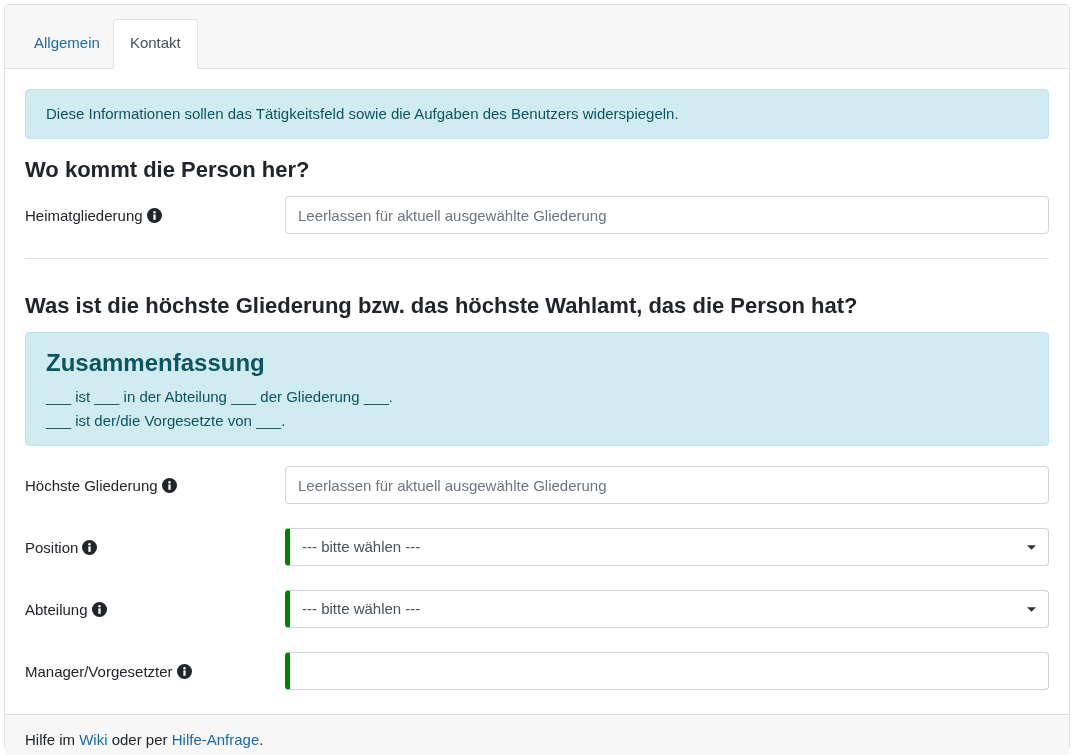 This screenshot has width=1074, height=755. What do you see at coordinates (168, 170) in the screenshot?
I see `section-heading: Wo kommt die Person her?` at bounding box center [168, 170].